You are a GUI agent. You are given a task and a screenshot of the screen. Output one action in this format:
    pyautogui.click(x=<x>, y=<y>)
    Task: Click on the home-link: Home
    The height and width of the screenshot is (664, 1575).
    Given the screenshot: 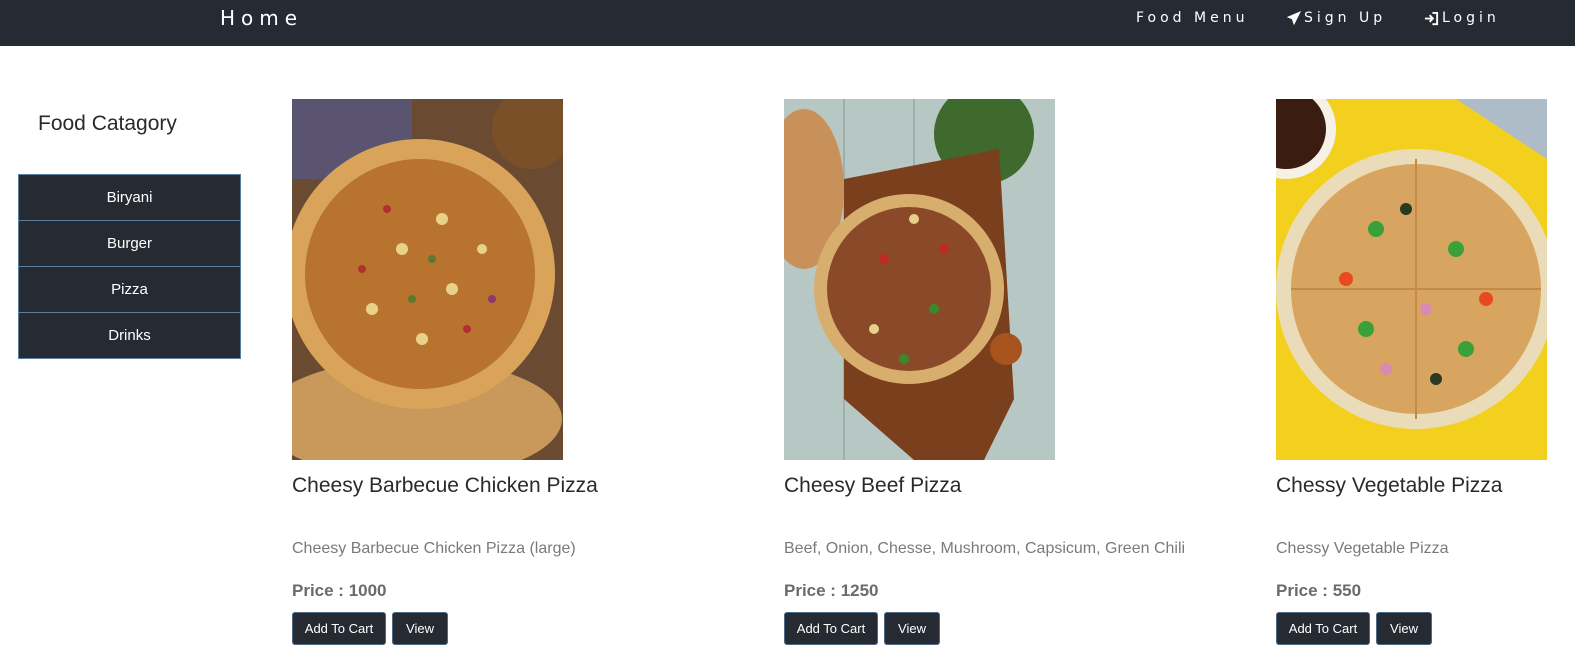 What is the action you would take?
    pyautogui.click(x=261, y=18)
    